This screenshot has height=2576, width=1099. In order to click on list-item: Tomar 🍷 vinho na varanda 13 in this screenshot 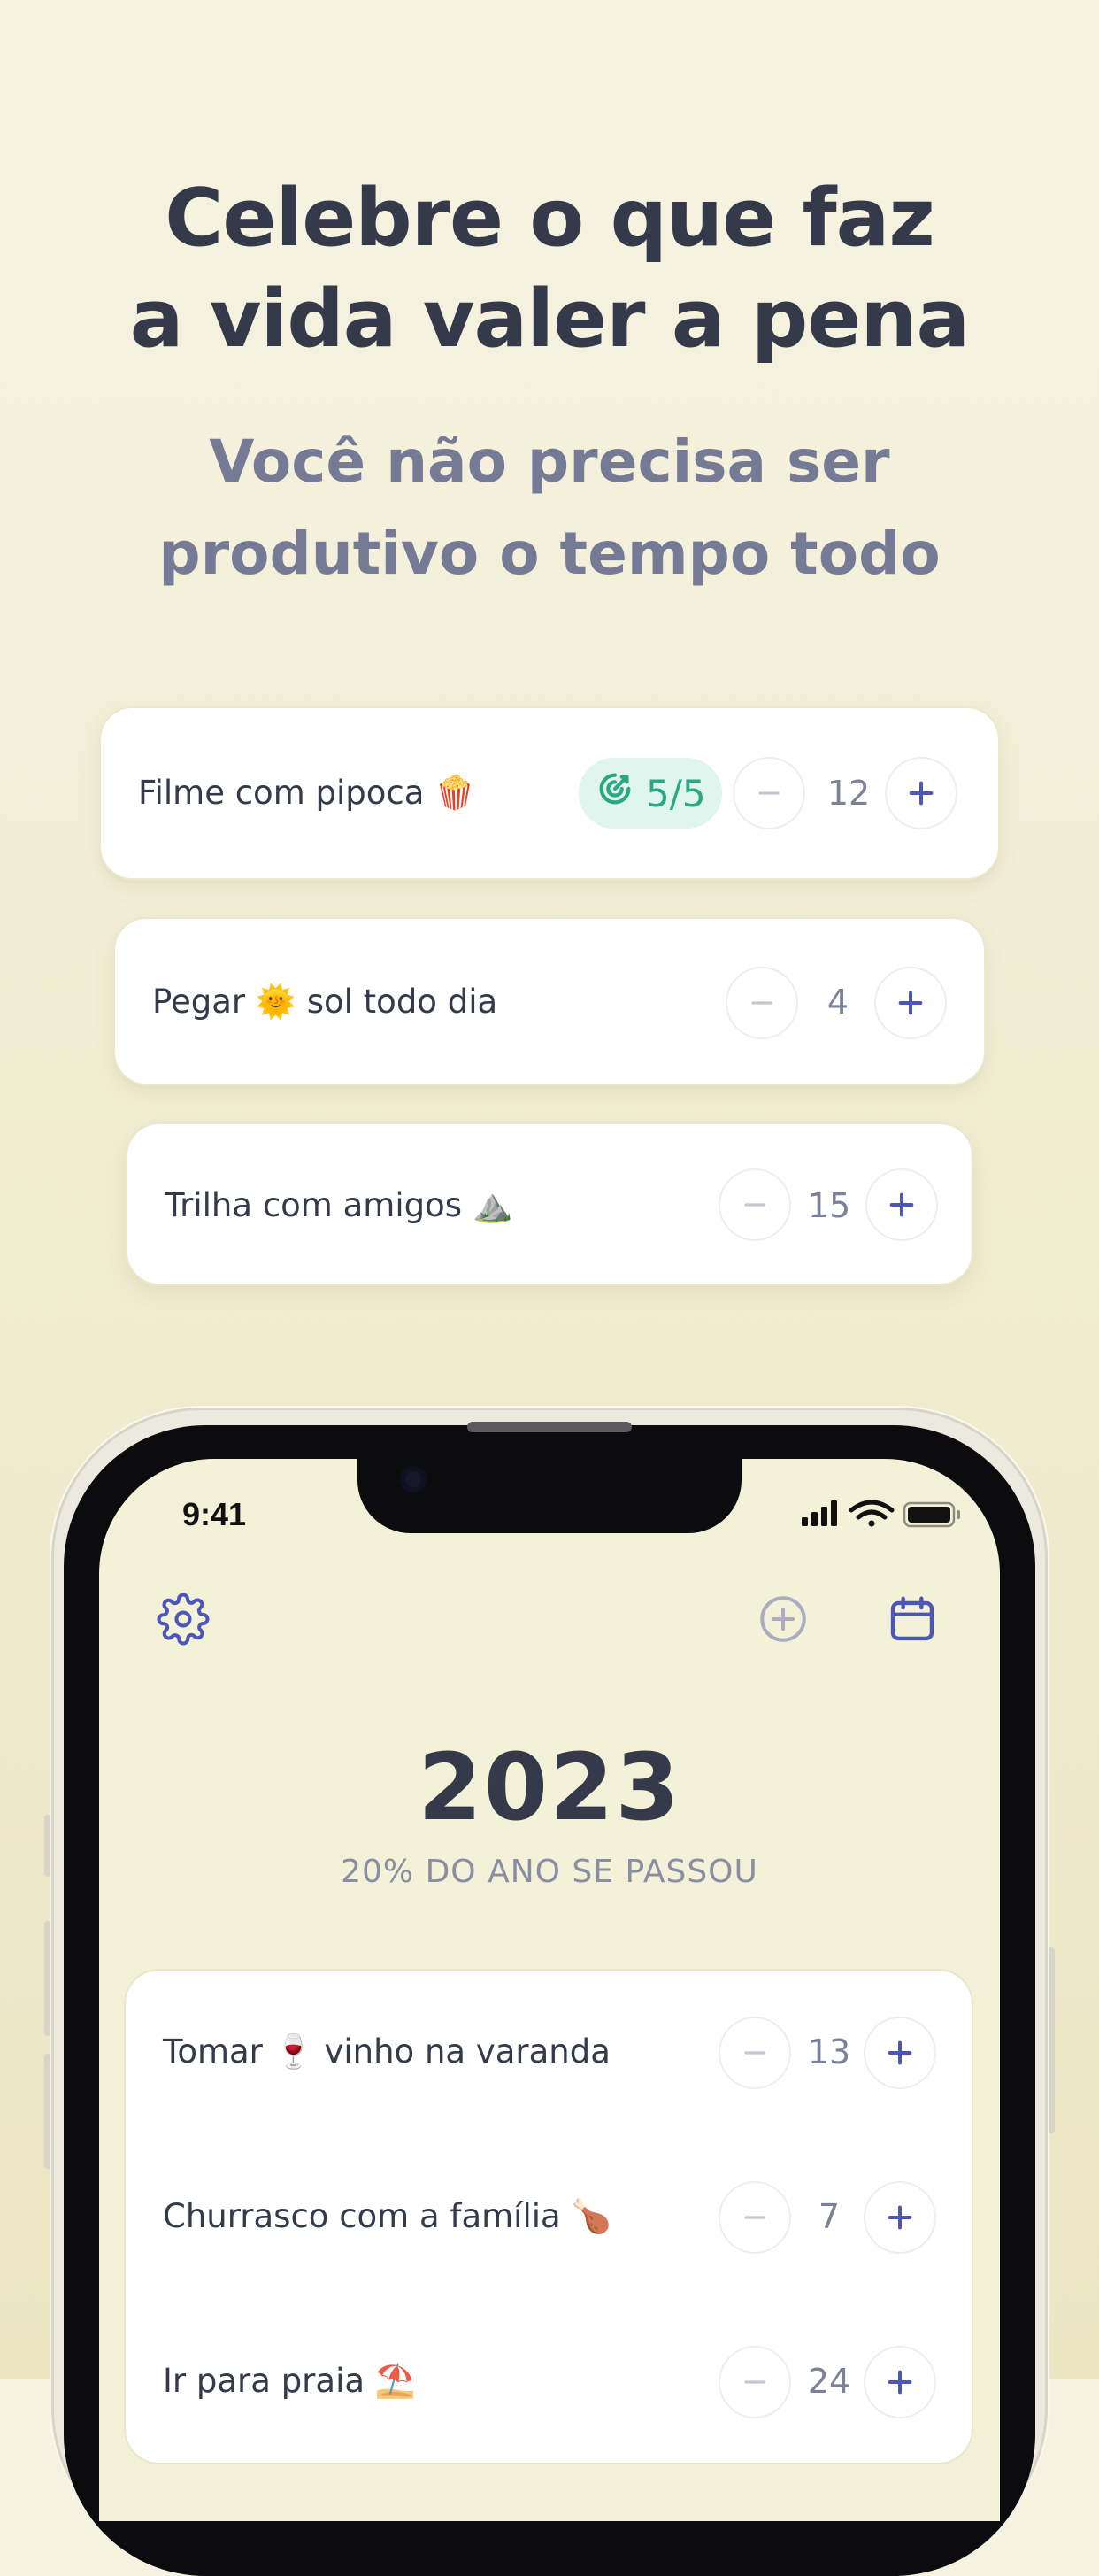, I will do `click(549, 2053)`.